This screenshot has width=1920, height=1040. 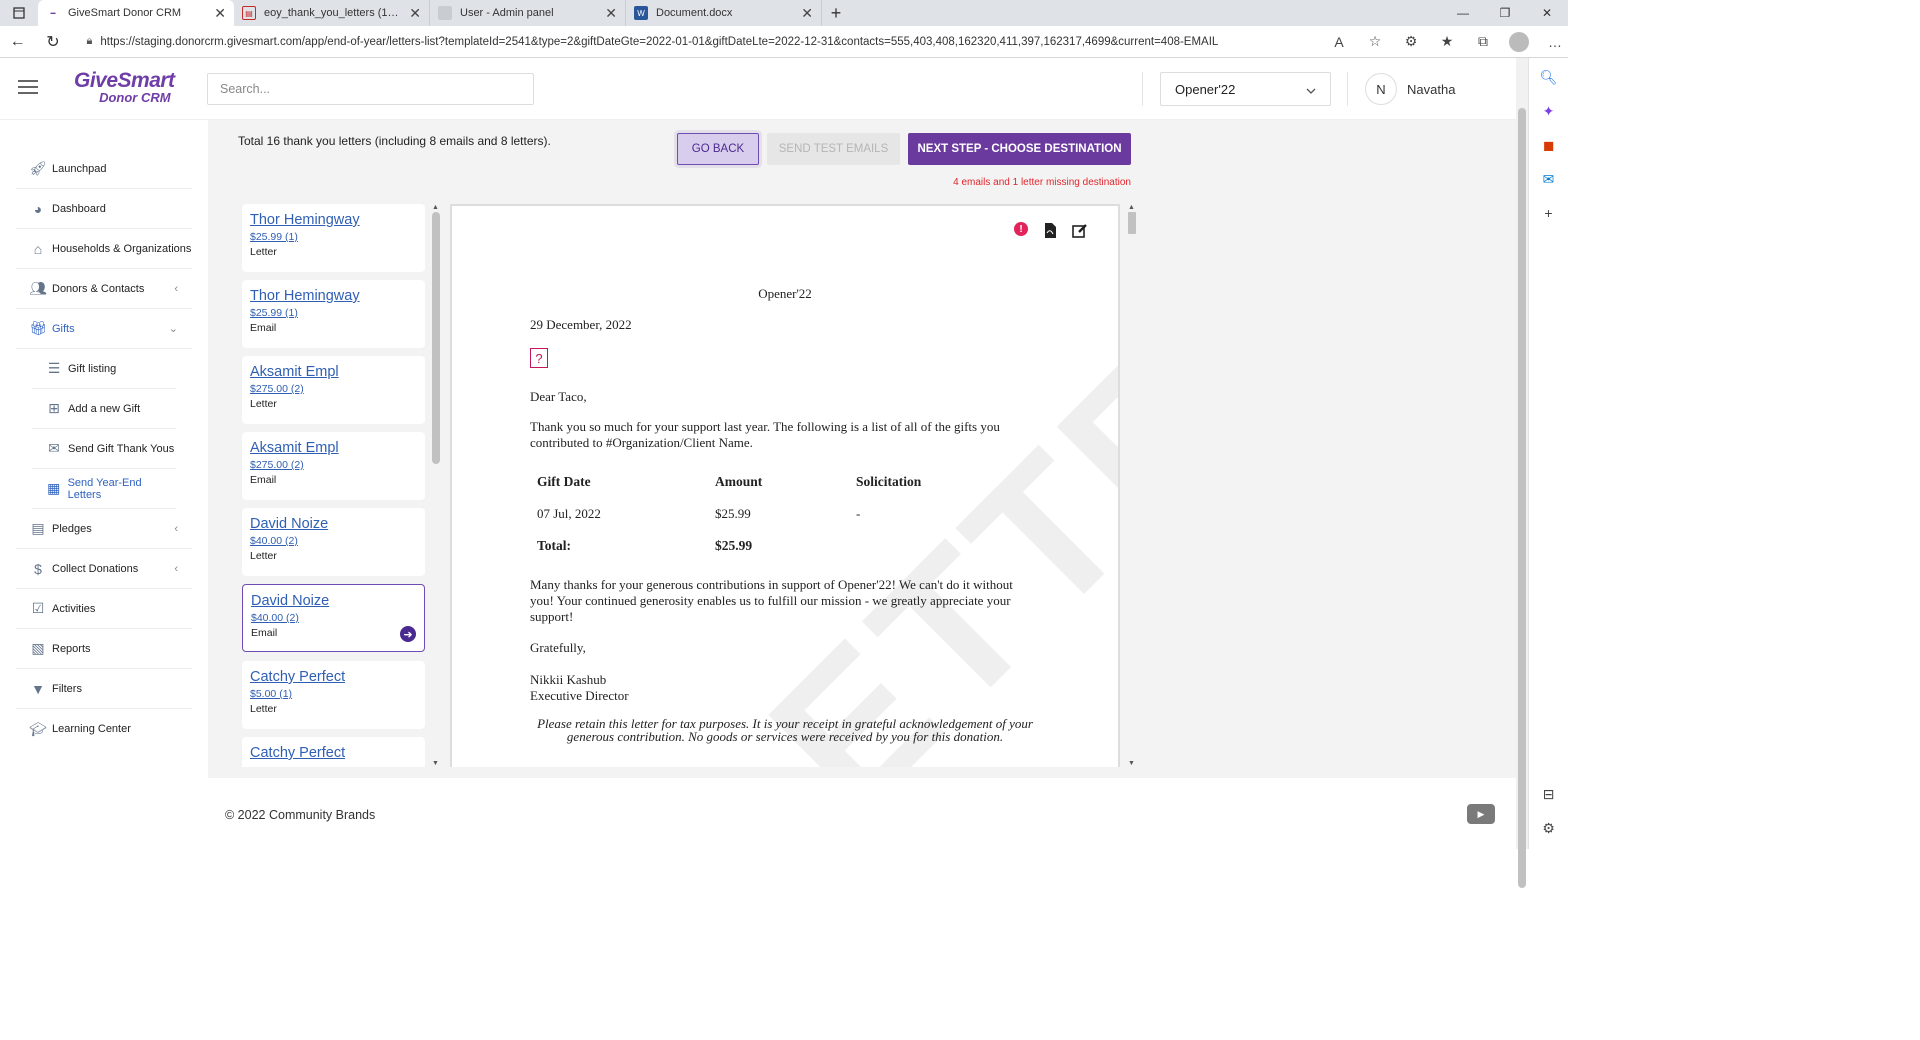 What do you see at coordinates (104, 609) in the screenshot?
I see `sidebar-item-activities: ☑ Activities` at bounding box center [104, 609].